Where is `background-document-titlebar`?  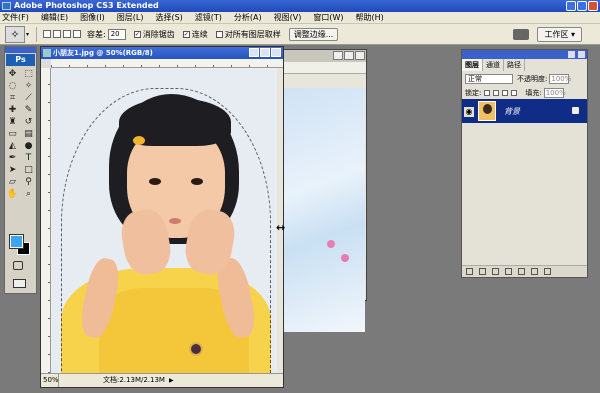 background-document-titlebar is located at coordinates (318, 56).